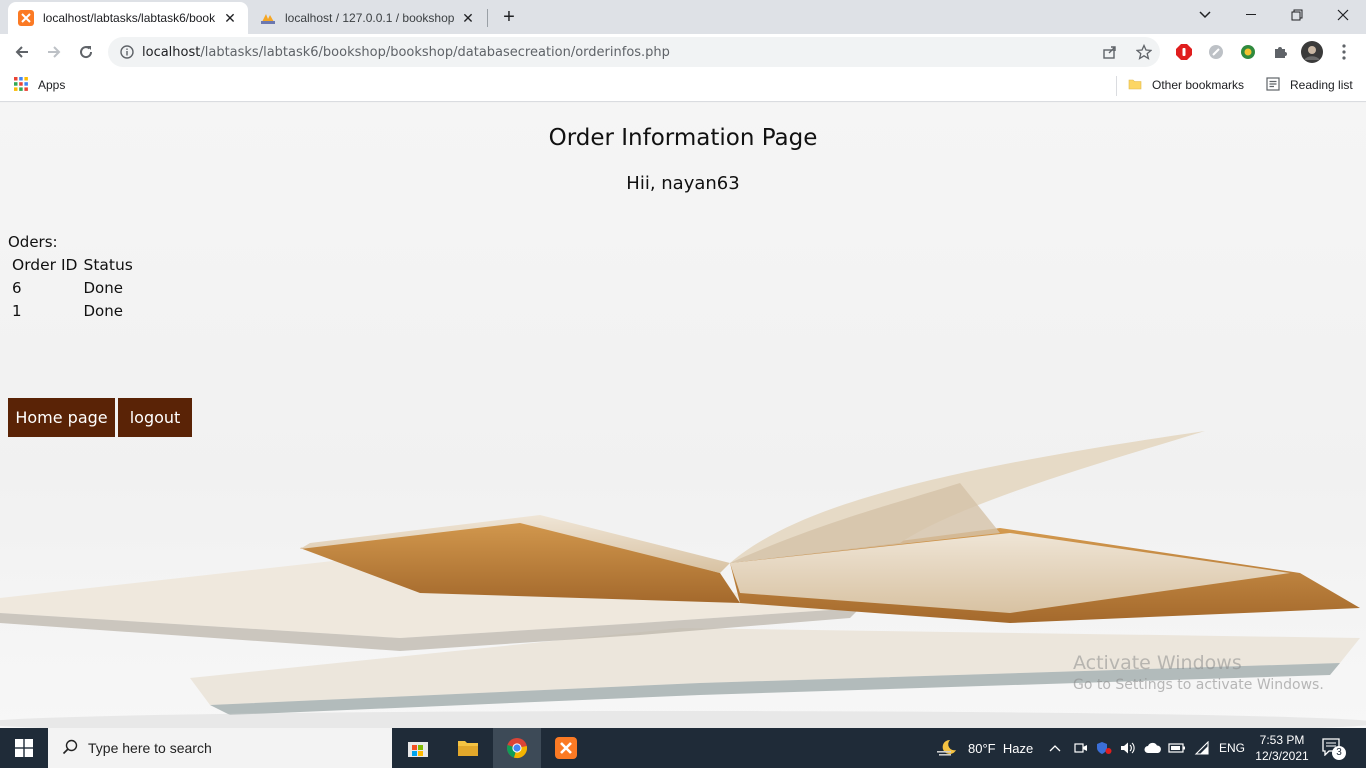 This screenshot has width=1366, height=768. I want to click on forward-button, so click(54, 52).